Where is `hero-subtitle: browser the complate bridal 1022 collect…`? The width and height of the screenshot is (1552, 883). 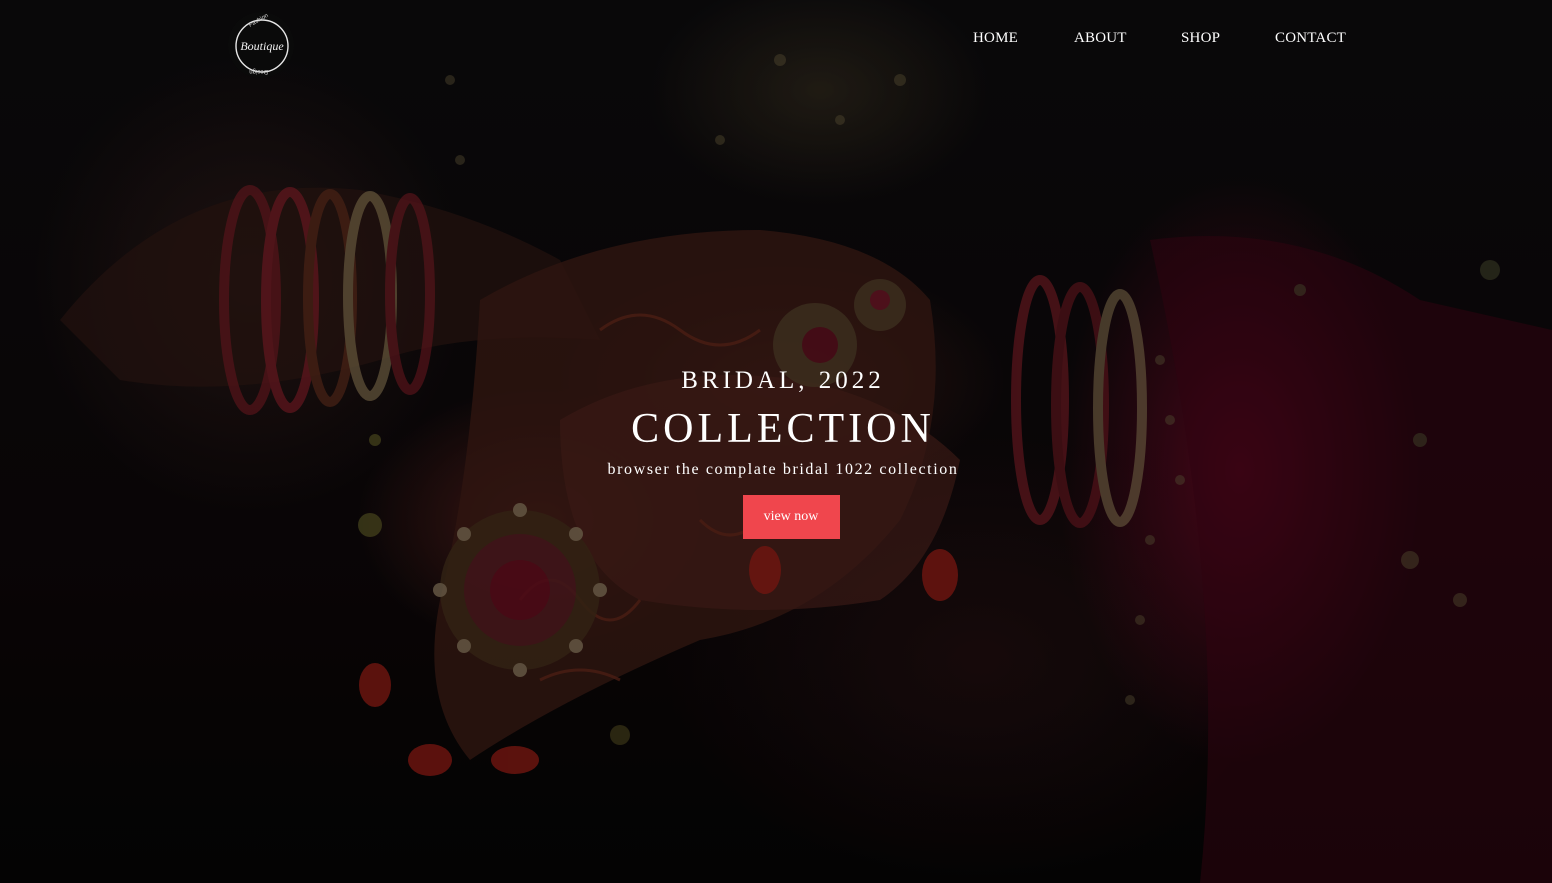
hero-subtitle: browser the complate bridal 1022 collect… is located at coordinates (783, 469).